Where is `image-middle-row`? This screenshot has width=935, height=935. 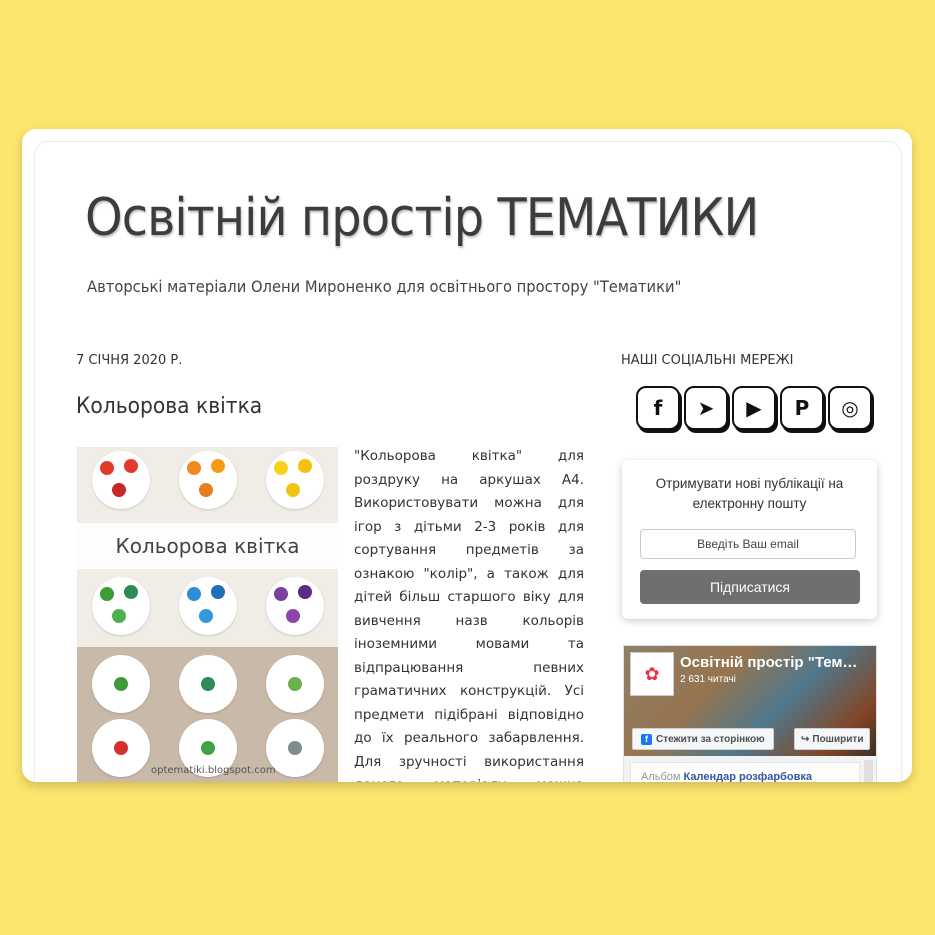
image-middle-row is located at coordinates (207, 606).